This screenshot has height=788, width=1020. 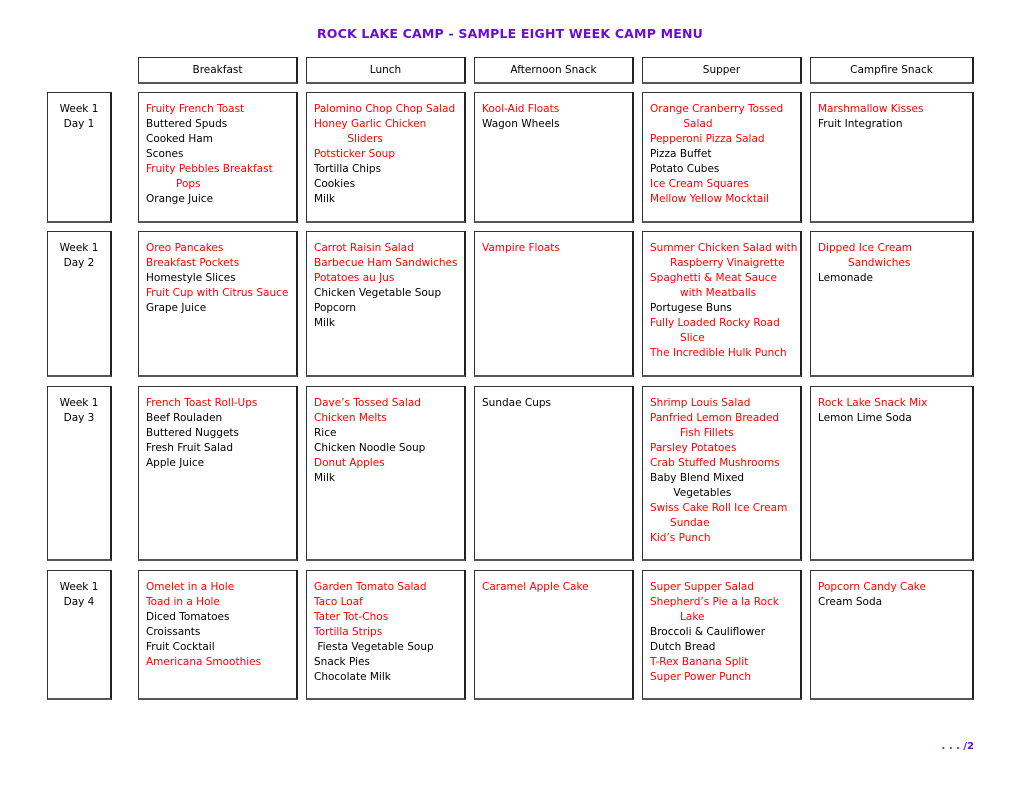 What do you see at coordinates (677, 617) in the screenshot?
I see `menu-item: Lake` at bounding box center [677, 617].